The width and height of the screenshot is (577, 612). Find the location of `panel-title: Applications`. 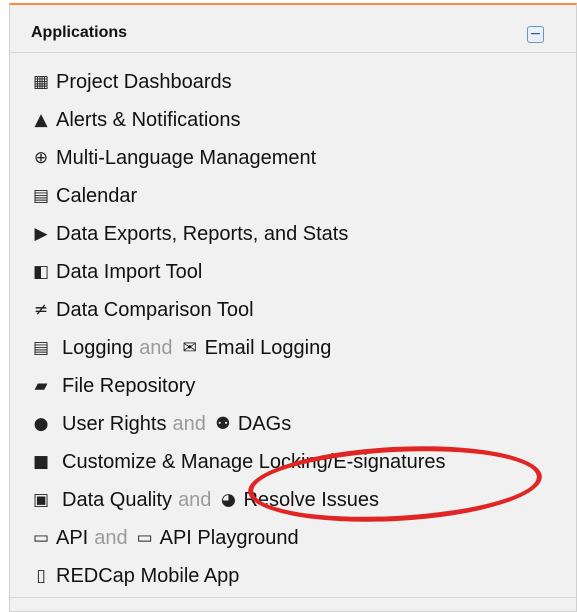

panel-title: Applications is located at coordinates (79, 32).